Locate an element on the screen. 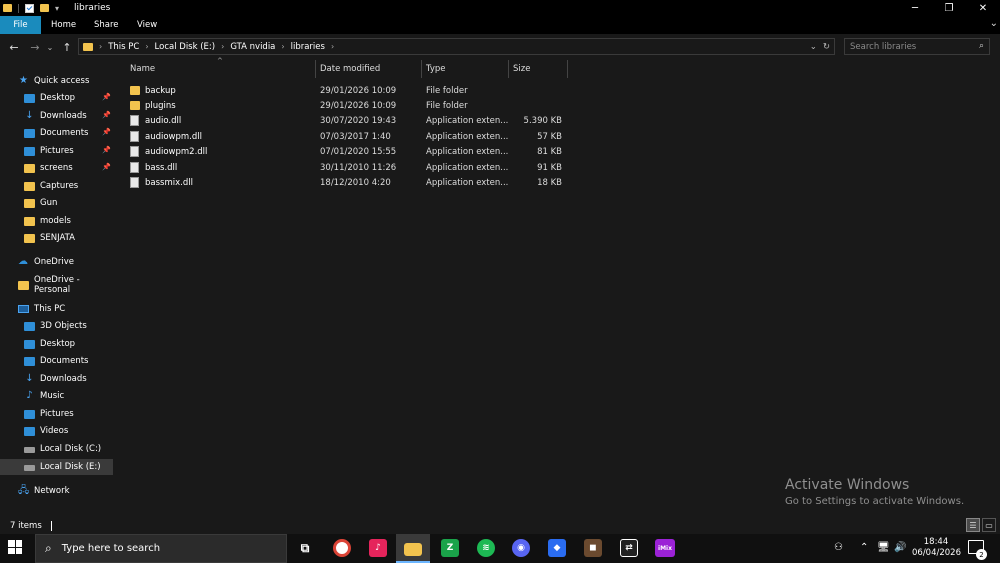  nav-quick-models: models is located at coordinates (69, 221).